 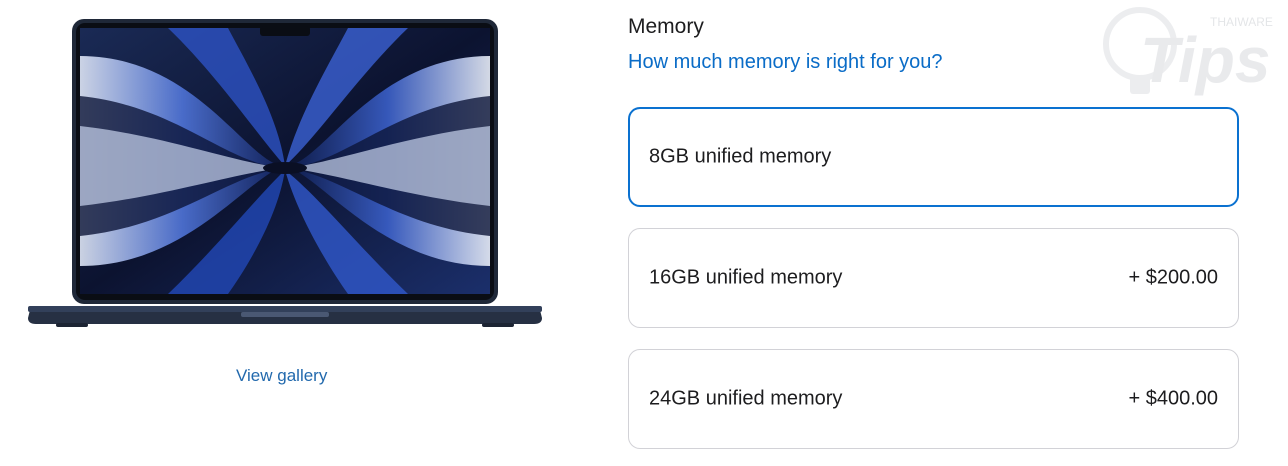 What do you see at coordinates (746, 398) in the screenshot?
I see `memory-option-label: 24GB unified memory` at bounding box center [746, 398].